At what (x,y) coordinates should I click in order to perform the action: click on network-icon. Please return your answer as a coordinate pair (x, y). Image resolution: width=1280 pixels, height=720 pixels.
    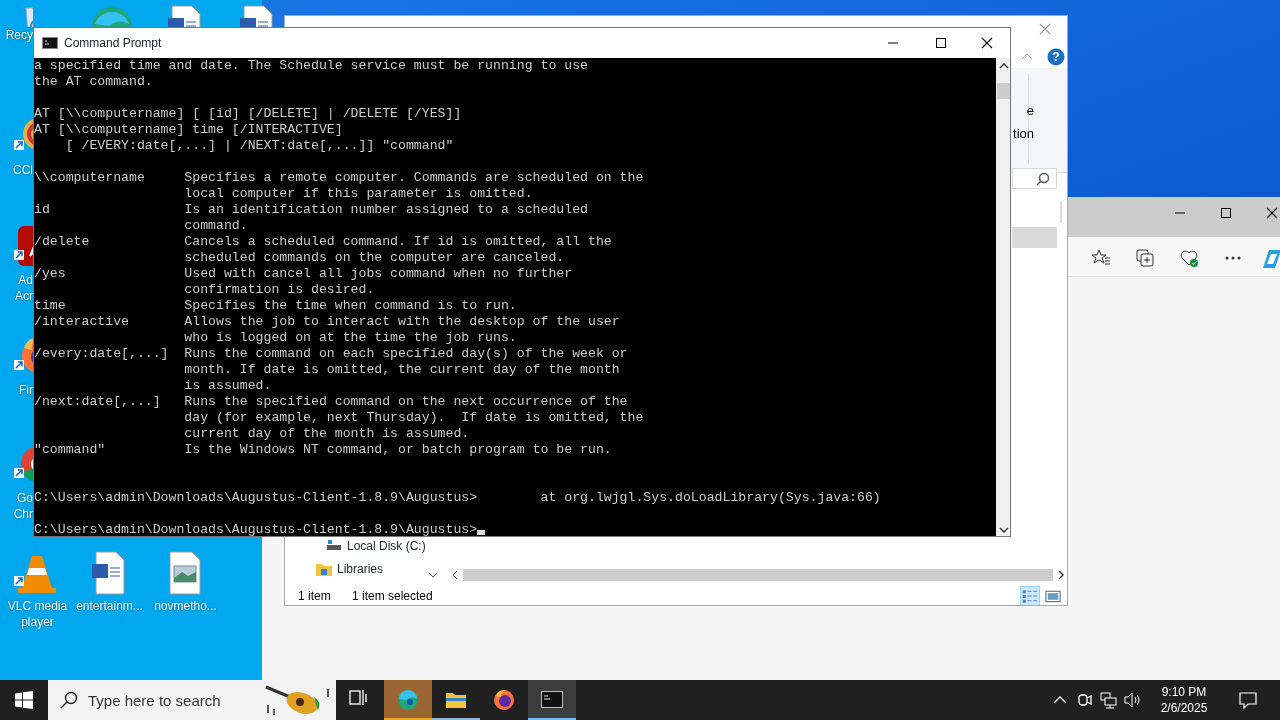
    Looking at the image, I should click on (1108, 700).